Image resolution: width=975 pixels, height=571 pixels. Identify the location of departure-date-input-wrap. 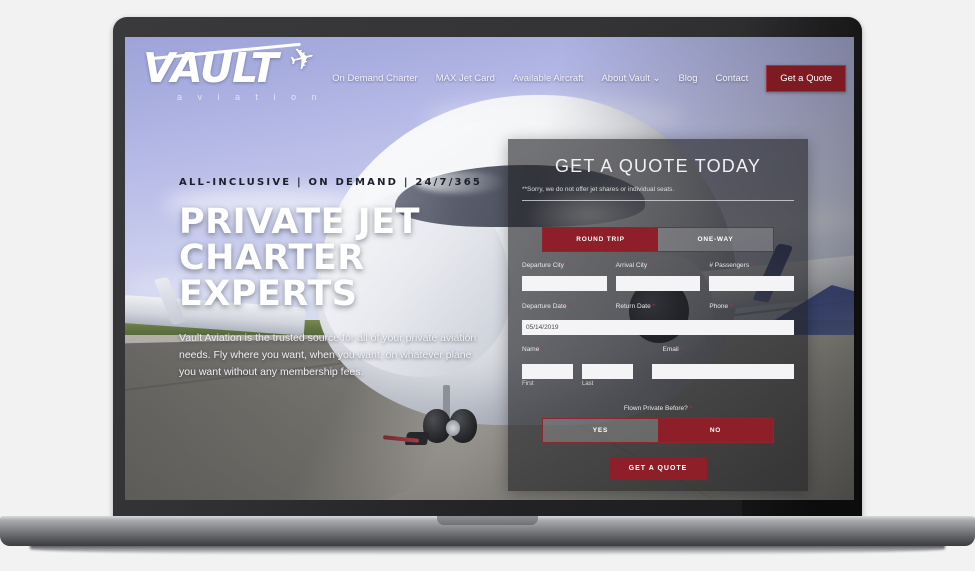
(658, 325).